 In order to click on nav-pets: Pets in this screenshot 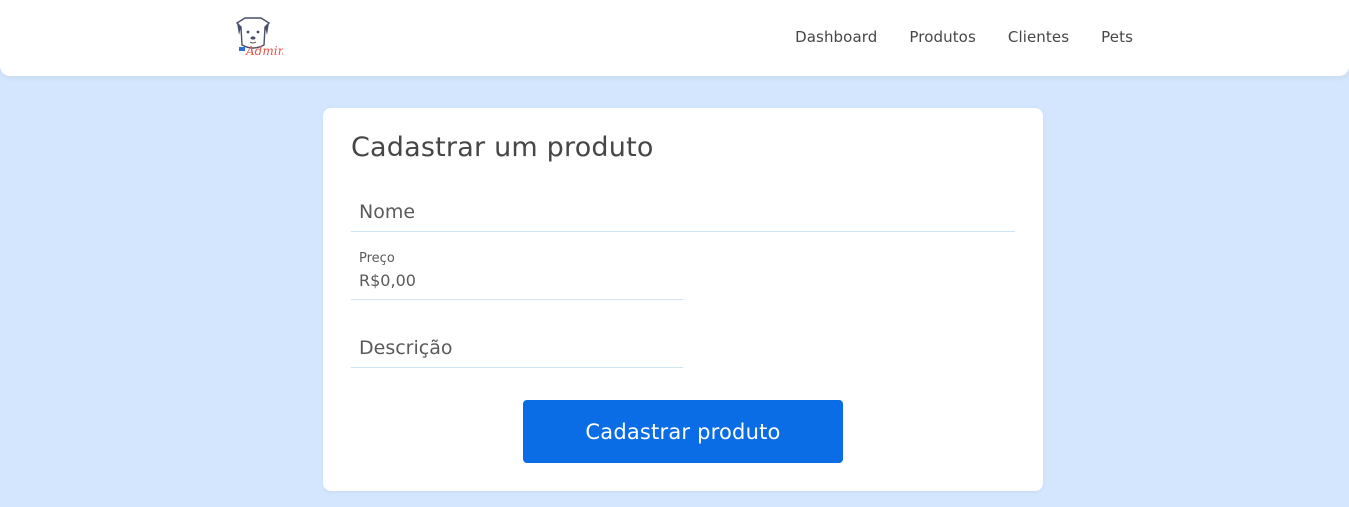, I will do `click(1117, 37)`.